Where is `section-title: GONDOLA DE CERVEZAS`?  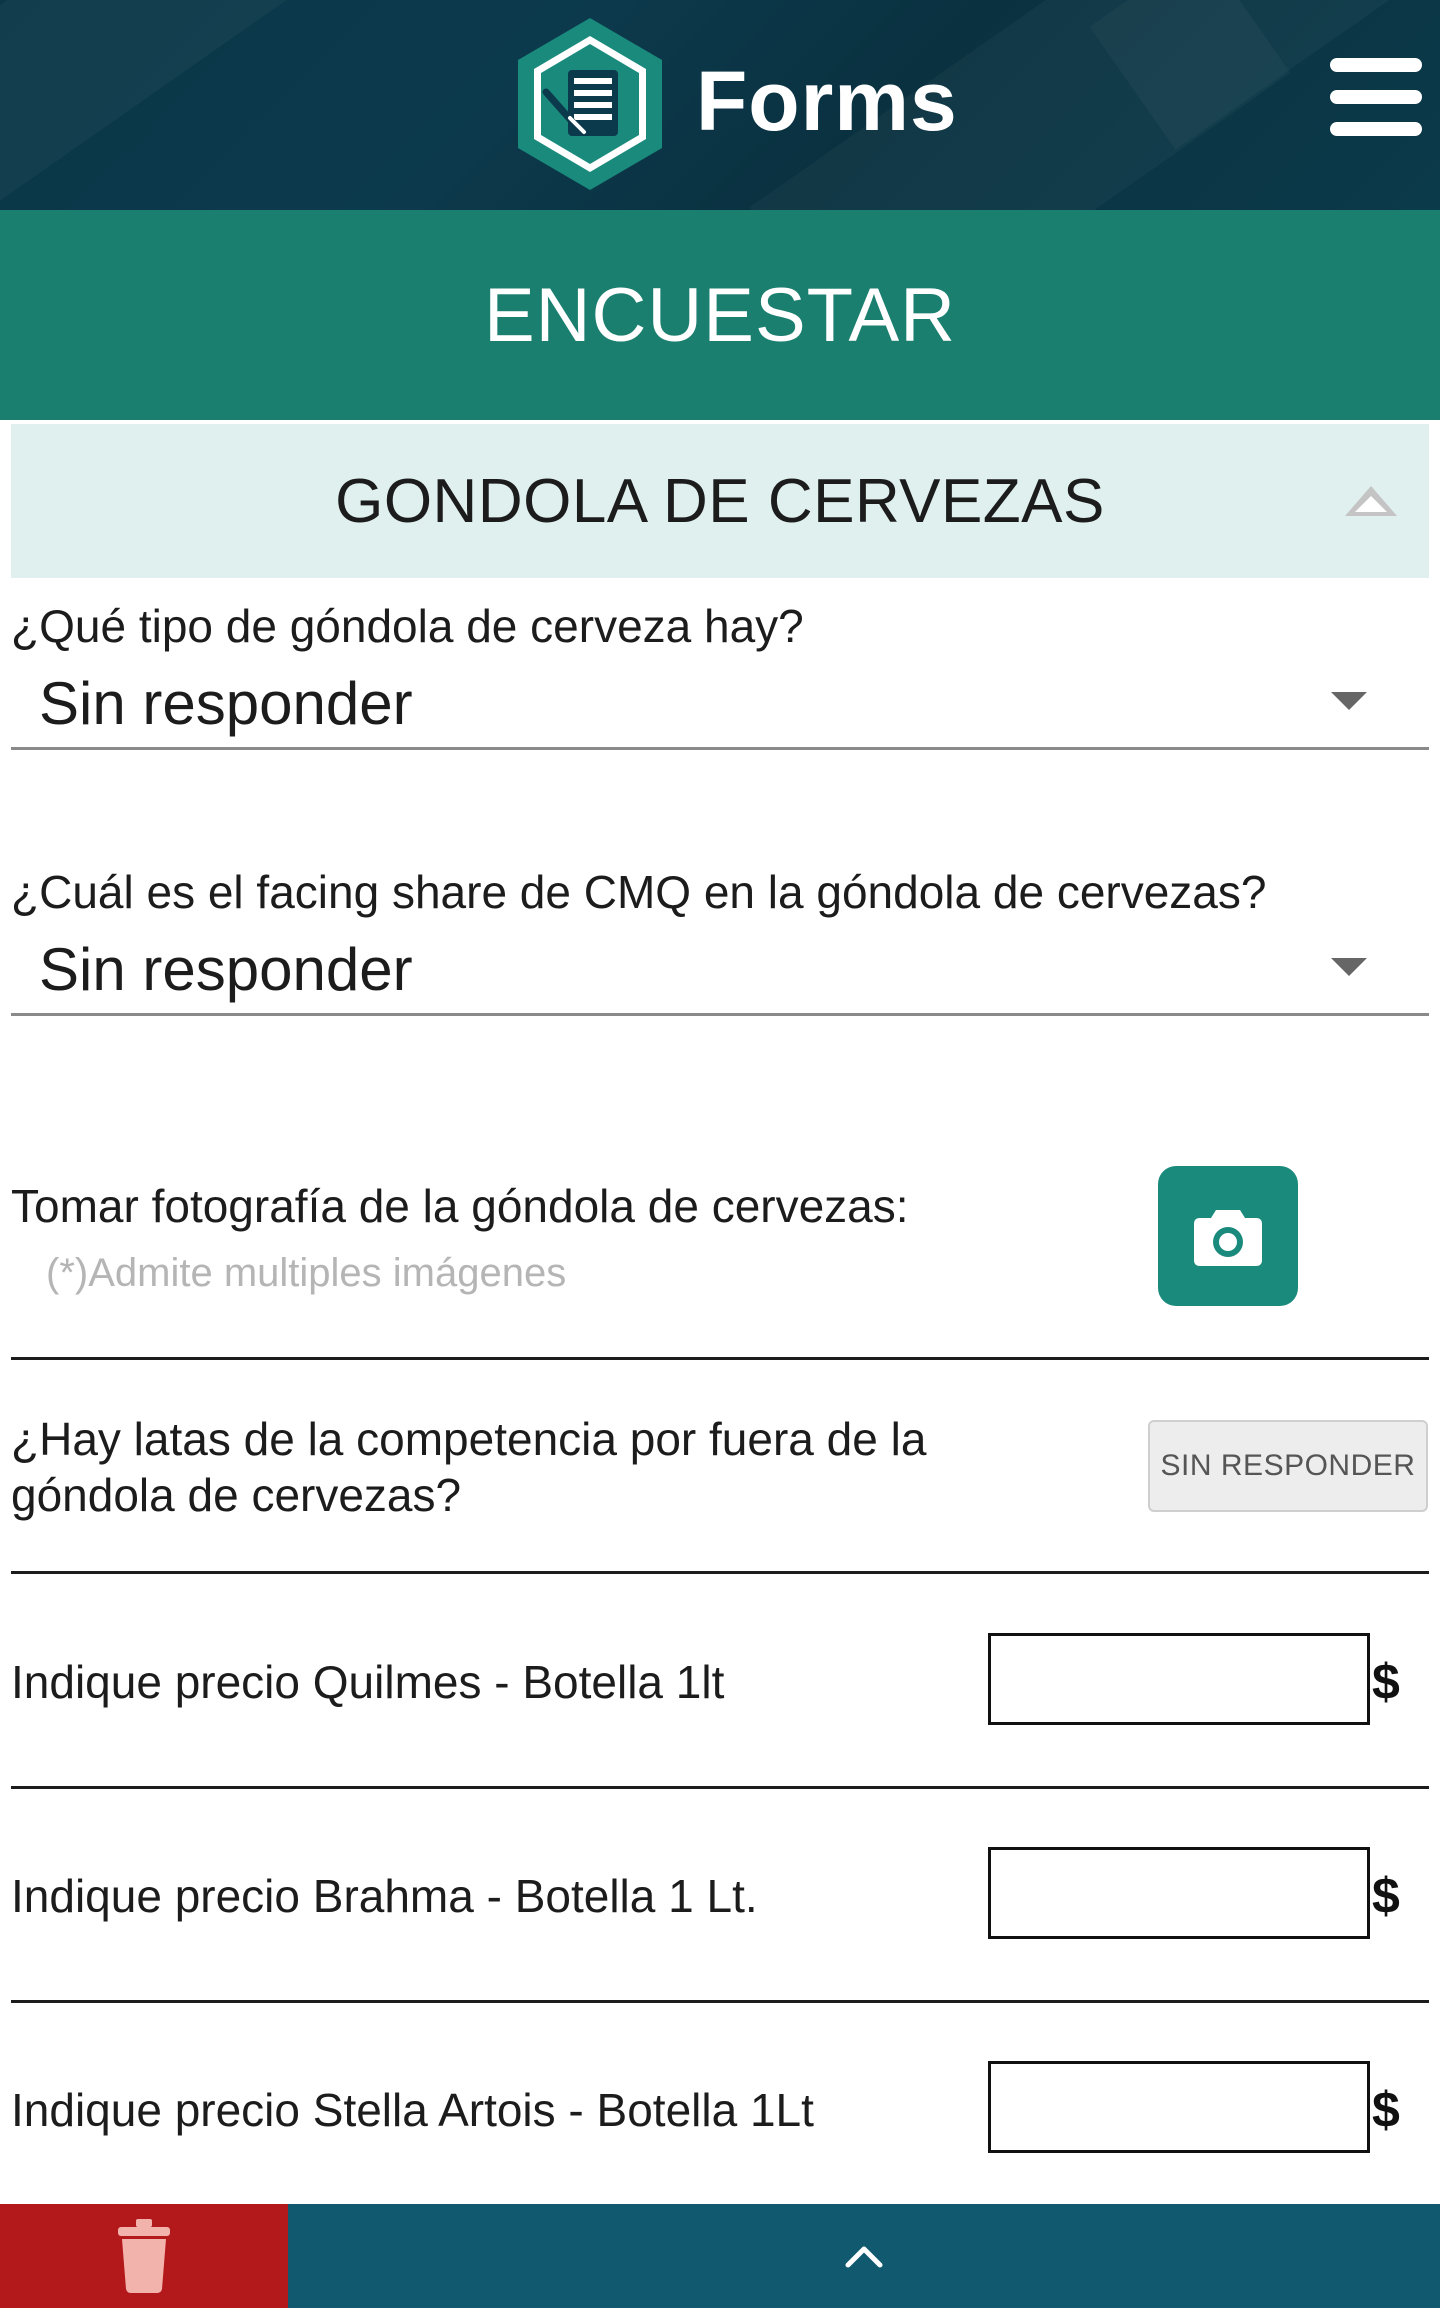
section-title: GONDOLA DE CERVEZAS is located at coordinates (720, 501).